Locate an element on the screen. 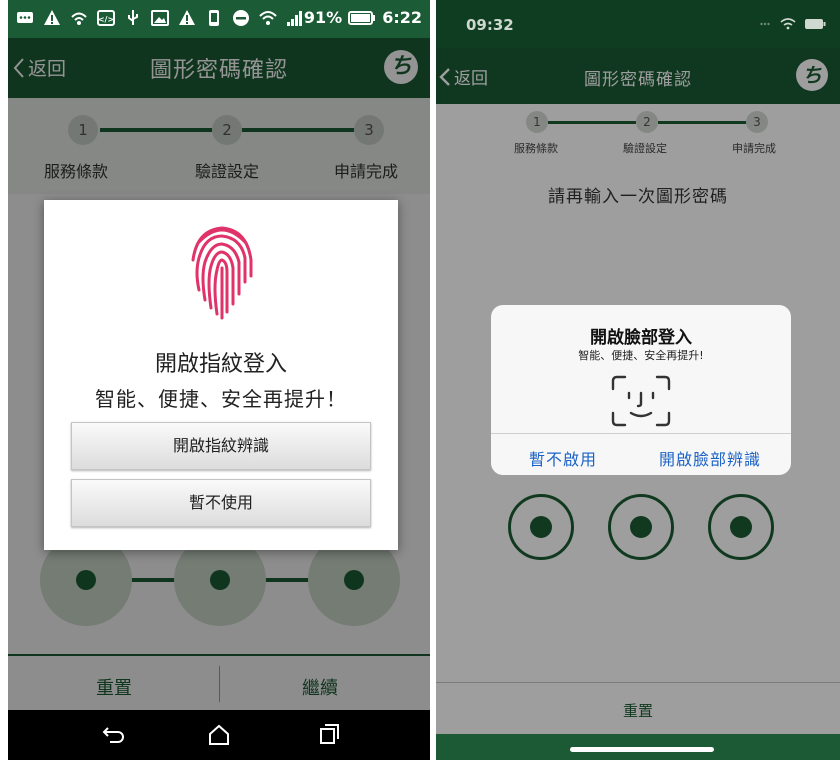  vibrate-icon is located at coordinates (214, 18).